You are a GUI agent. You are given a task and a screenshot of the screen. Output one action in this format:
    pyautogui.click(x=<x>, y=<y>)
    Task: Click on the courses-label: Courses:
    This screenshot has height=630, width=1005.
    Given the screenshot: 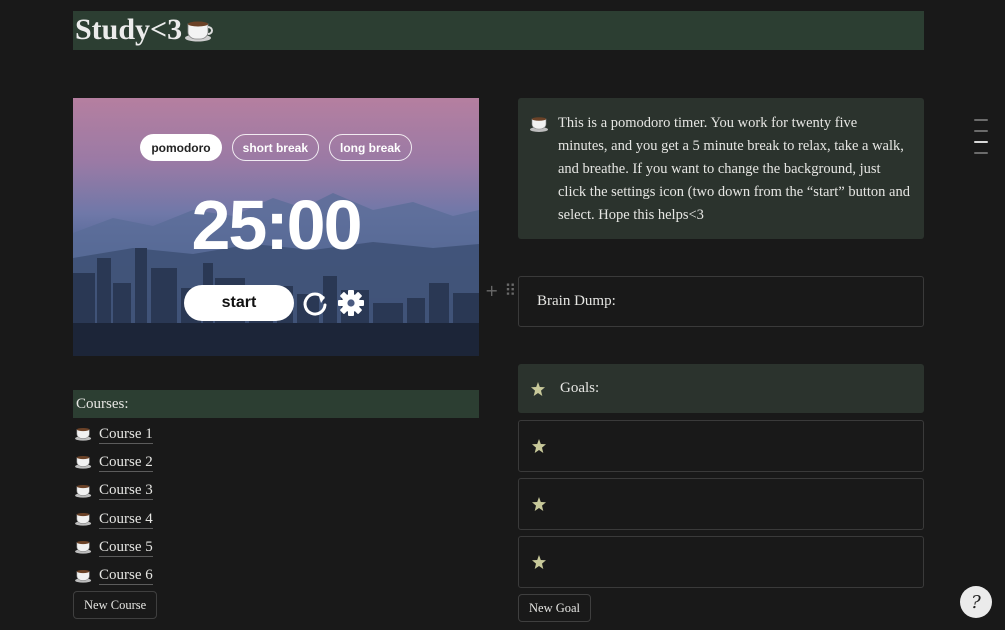 What is the action you would take?
    pyautogui.click(x=102, y=403)
    